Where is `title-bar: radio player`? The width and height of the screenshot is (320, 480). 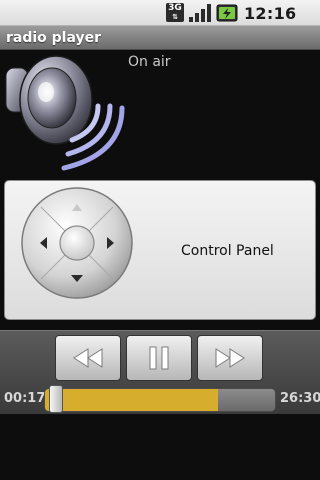
title-bar: radio player is located at coordinates (160, 38).